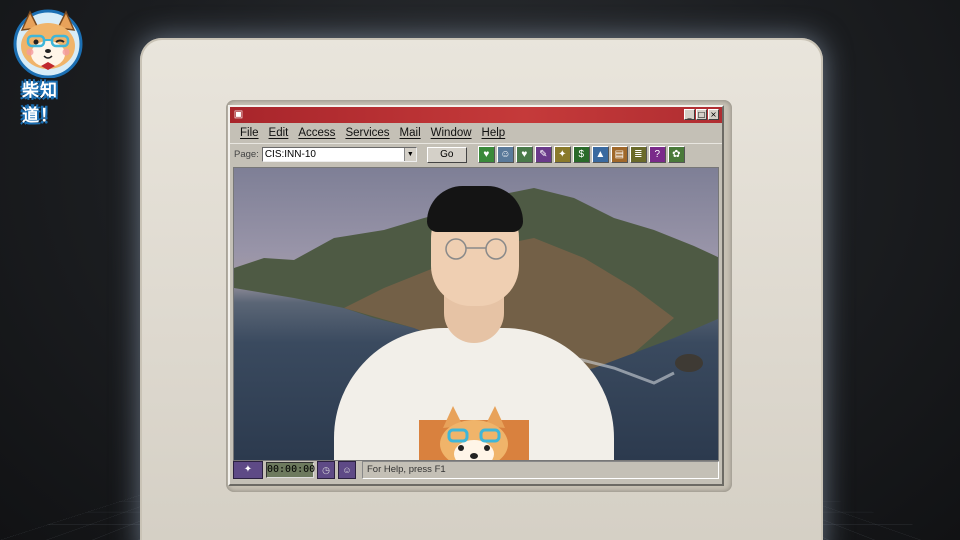  I want to click on menu-help: Help, so click(494, 133).